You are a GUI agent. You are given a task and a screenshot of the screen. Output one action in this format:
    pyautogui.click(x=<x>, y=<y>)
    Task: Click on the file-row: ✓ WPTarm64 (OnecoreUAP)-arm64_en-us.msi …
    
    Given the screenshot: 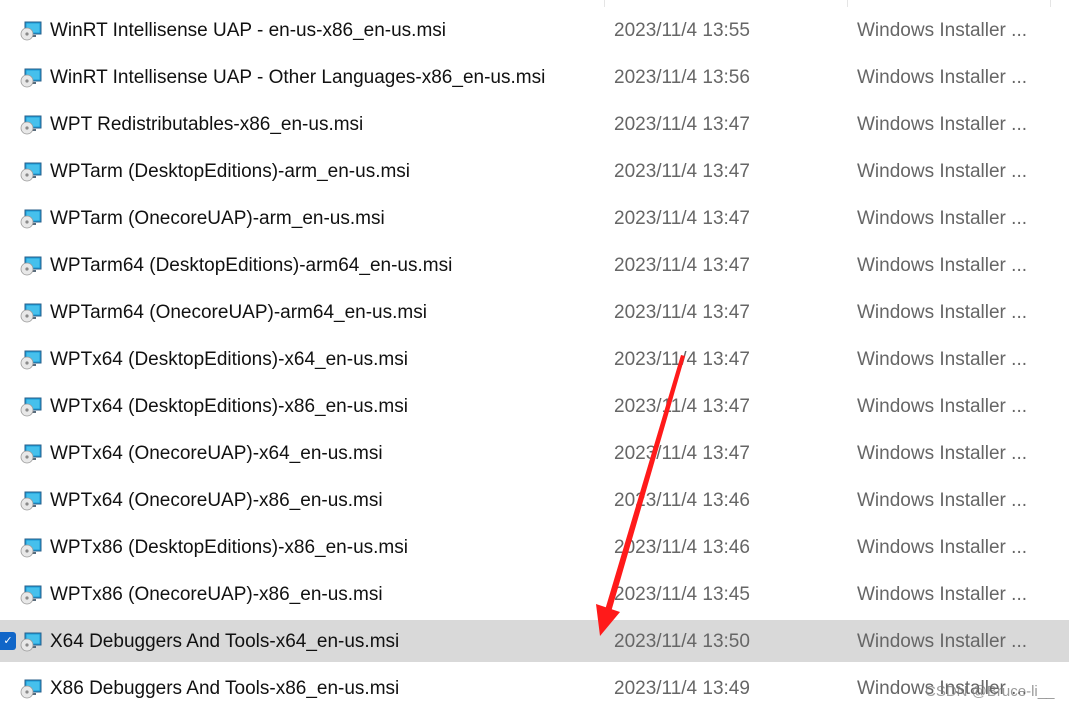 What is the action you would take?
    pyautogui.click(x=534, y=312)
    